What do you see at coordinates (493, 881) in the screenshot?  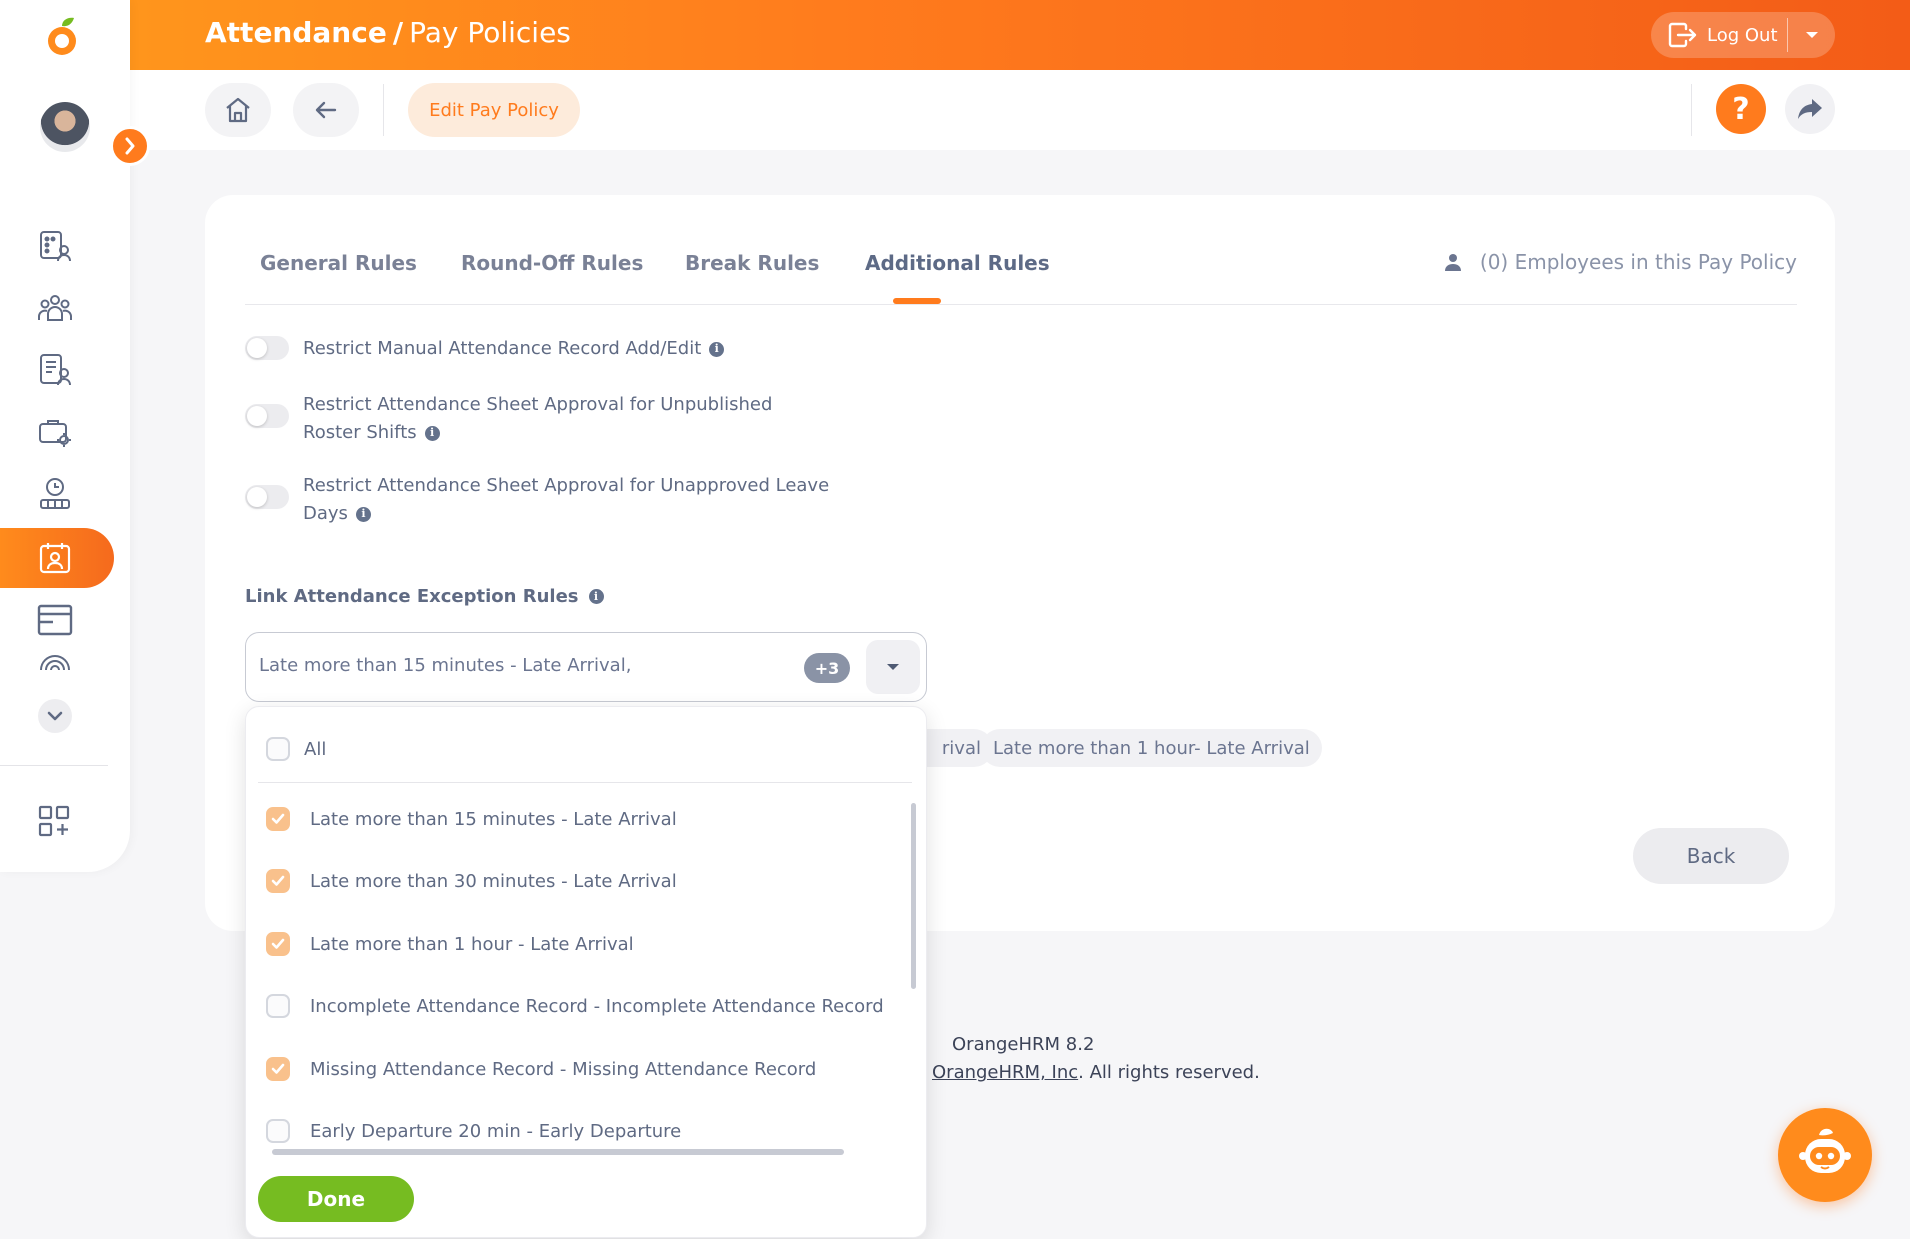 I see `option-label: Late more than 30 minutes - Late Arrival` at bounding box center [493, 881].